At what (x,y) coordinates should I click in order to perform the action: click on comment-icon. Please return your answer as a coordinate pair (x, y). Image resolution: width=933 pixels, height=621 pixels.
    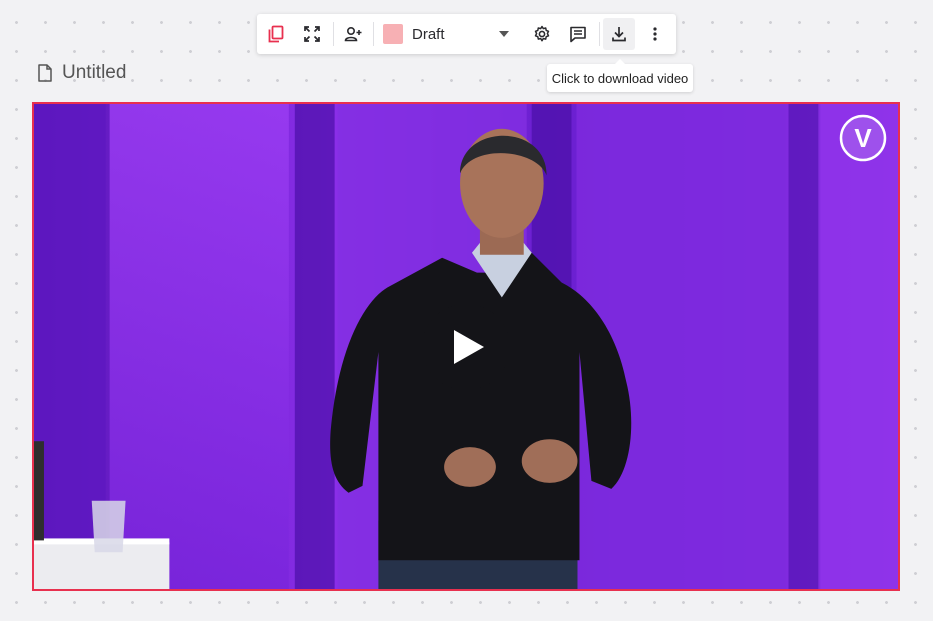
    Looking at the image, I should click on (578, 34).